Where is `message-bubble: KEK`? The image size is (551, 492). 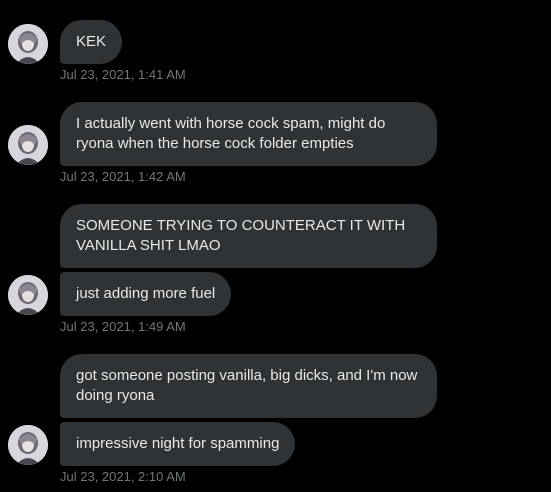 message-bubble: KEK is located at coordinates (91, 42).